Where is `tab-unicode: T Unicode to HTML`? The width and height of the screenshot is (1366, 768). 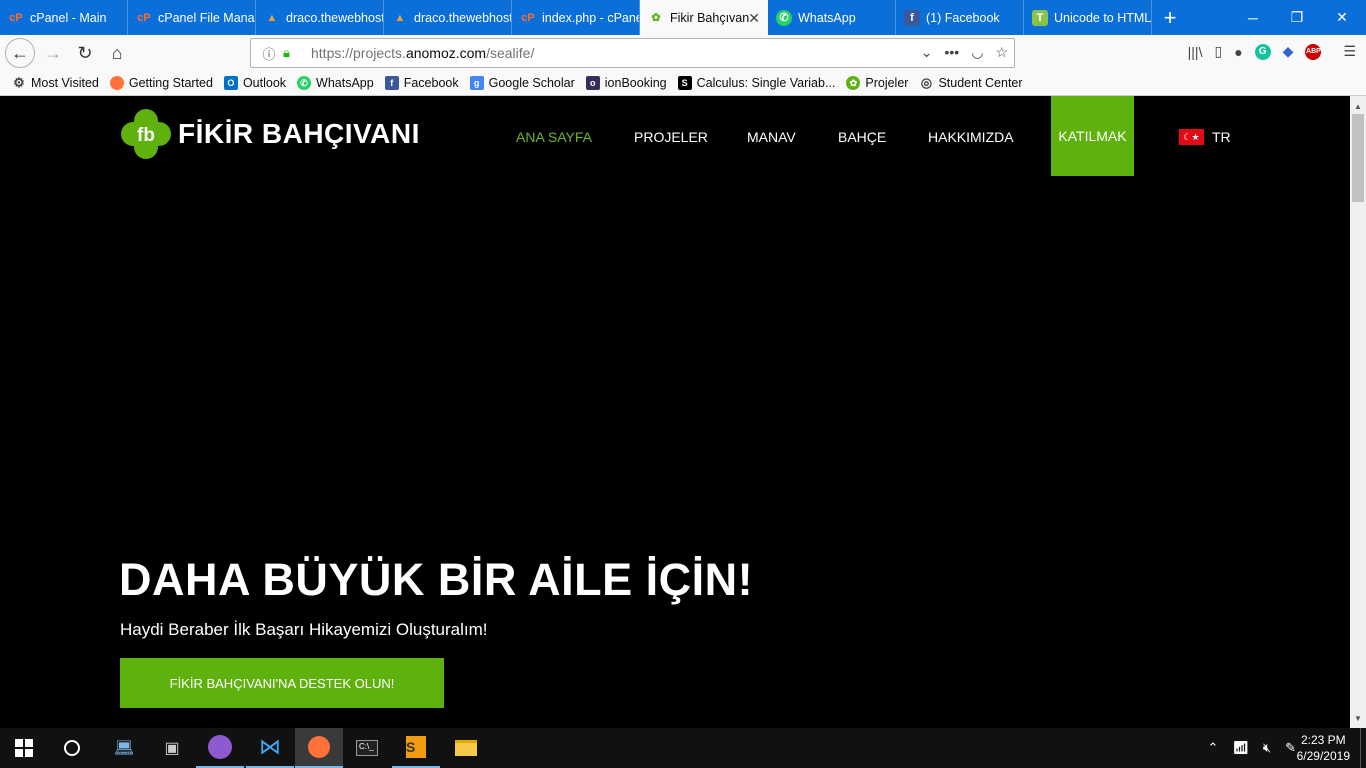
tab-unicode: T Unicode to HTML is located at coordinates (1088, 17).